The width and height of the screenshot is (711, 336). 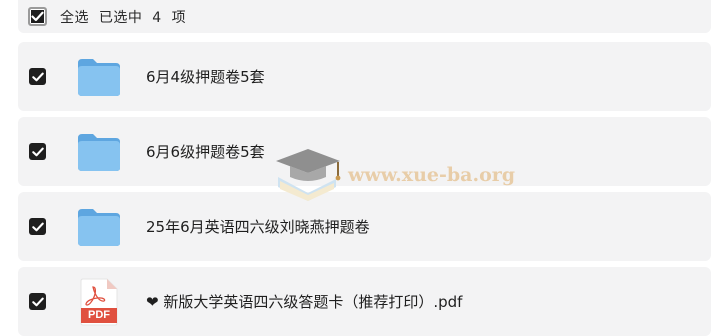 What do you see at coordinates (205, 76) in the screenshot?
I see `item-name: 6月4级押题卷5套` at bounding box center [205, 76].